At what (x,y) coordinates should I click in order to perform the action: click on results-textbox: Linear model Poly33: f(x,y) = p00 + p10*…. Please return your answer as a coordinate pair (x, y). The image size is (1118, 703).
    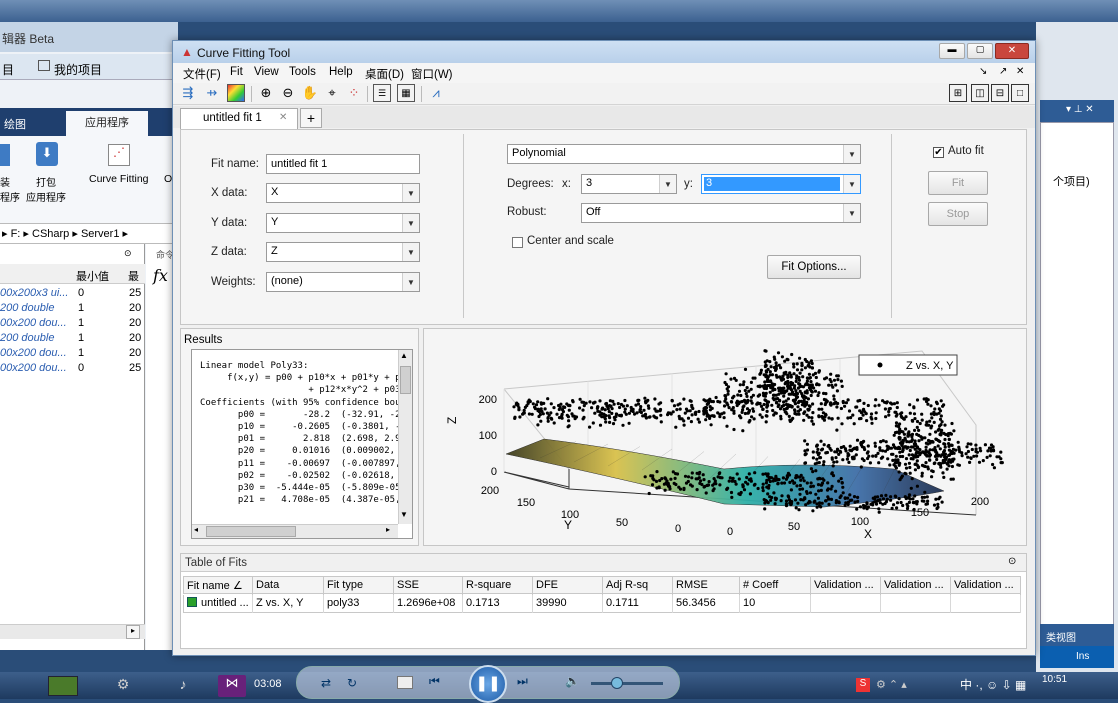
    Looking at the image, I should click on (302, 444).